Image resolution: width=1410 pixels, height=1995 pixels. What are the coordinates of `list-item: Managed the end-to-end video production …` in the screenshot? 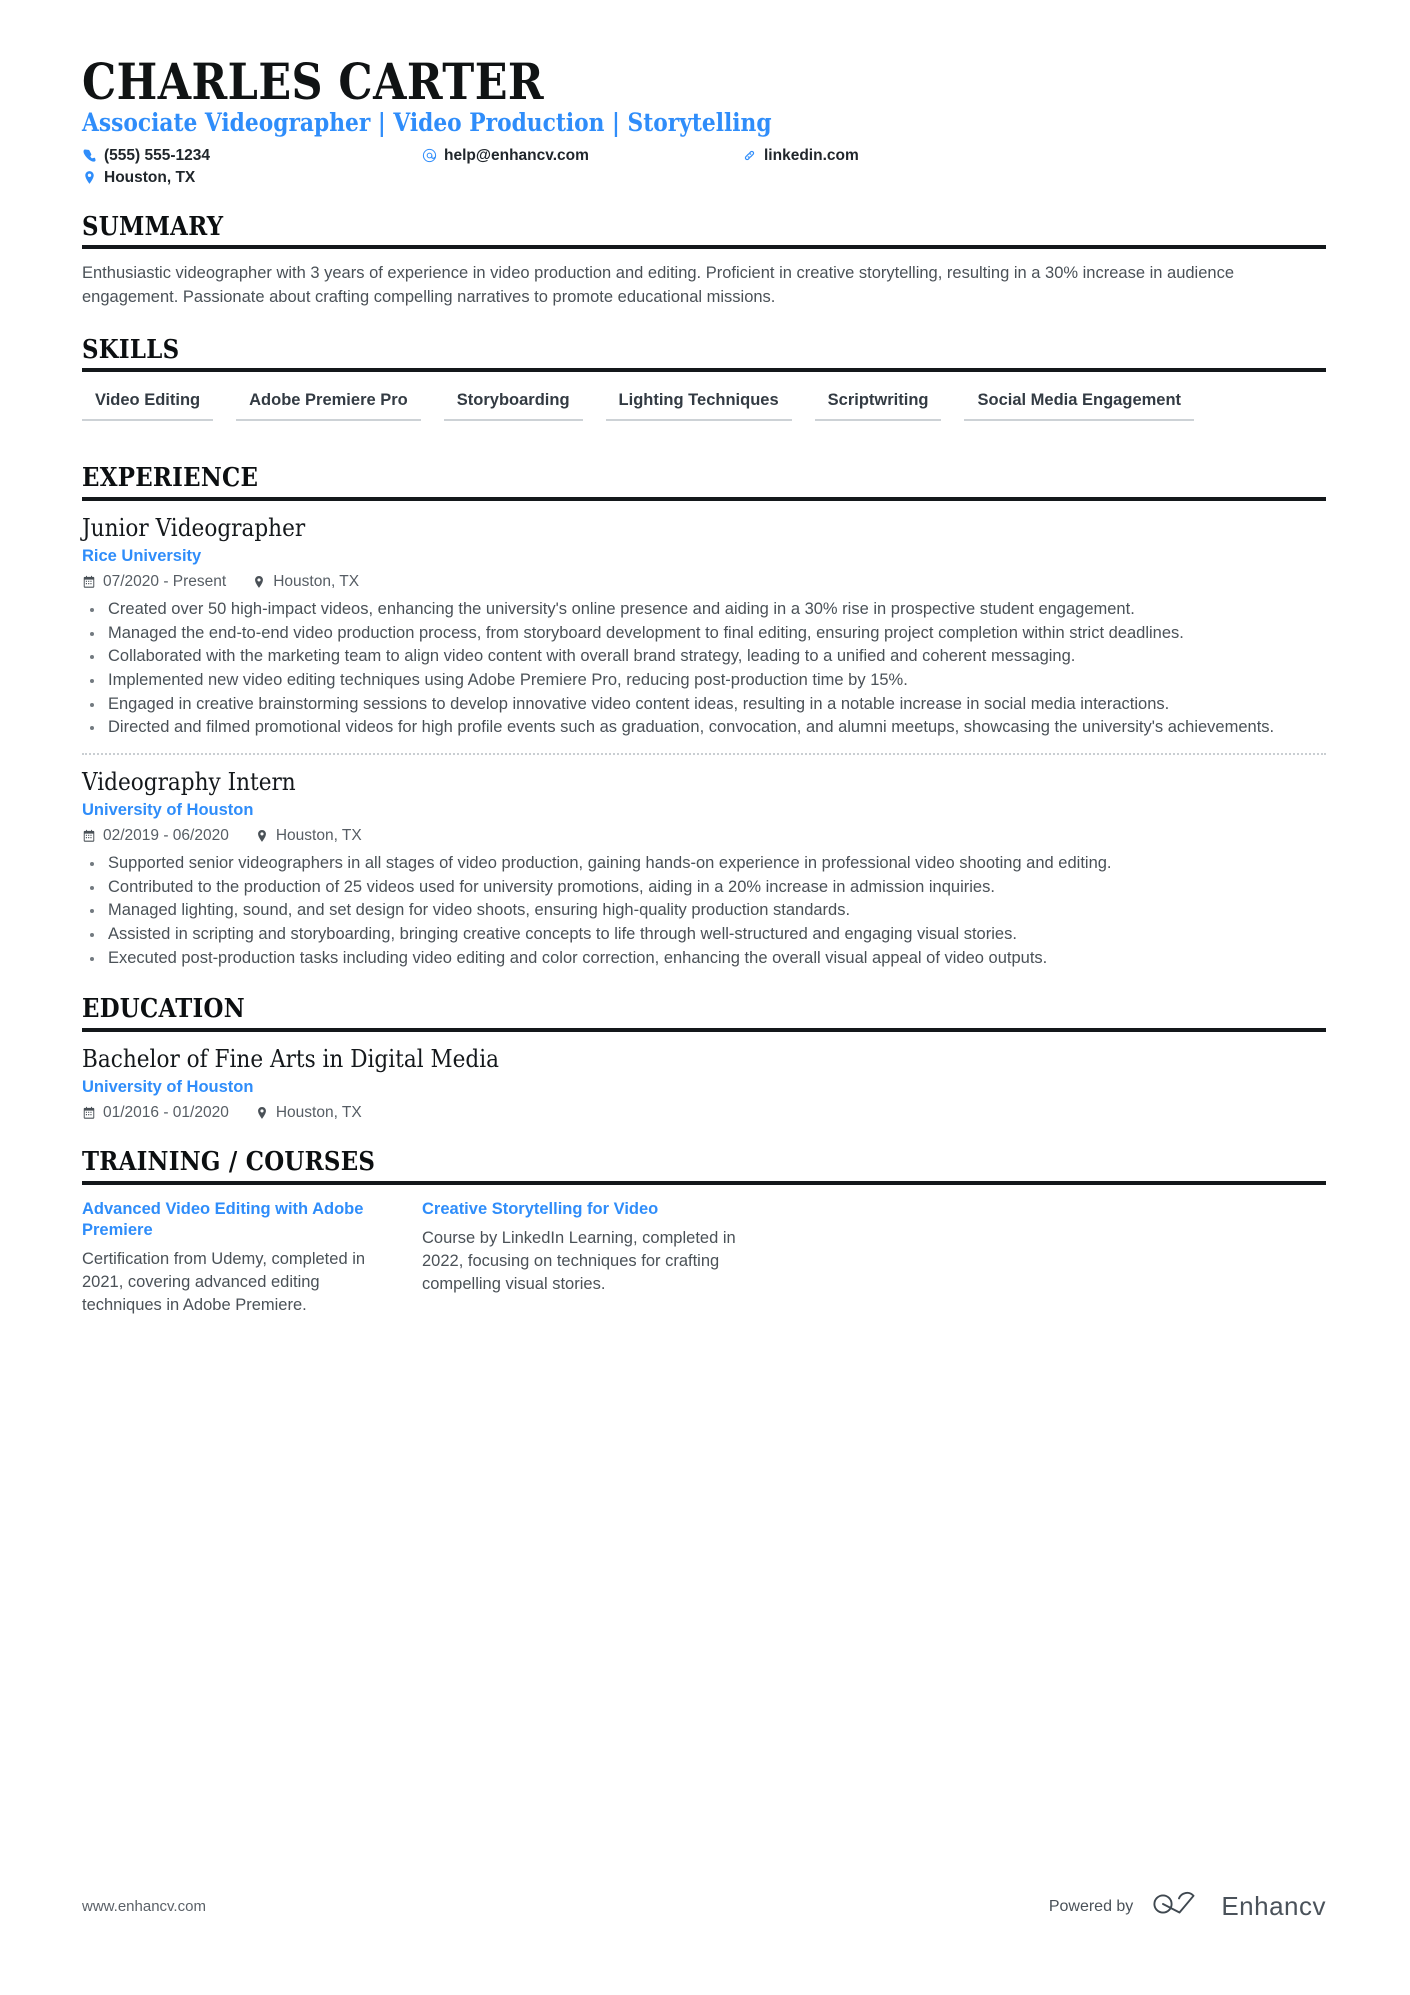 It's located at (704, 633).